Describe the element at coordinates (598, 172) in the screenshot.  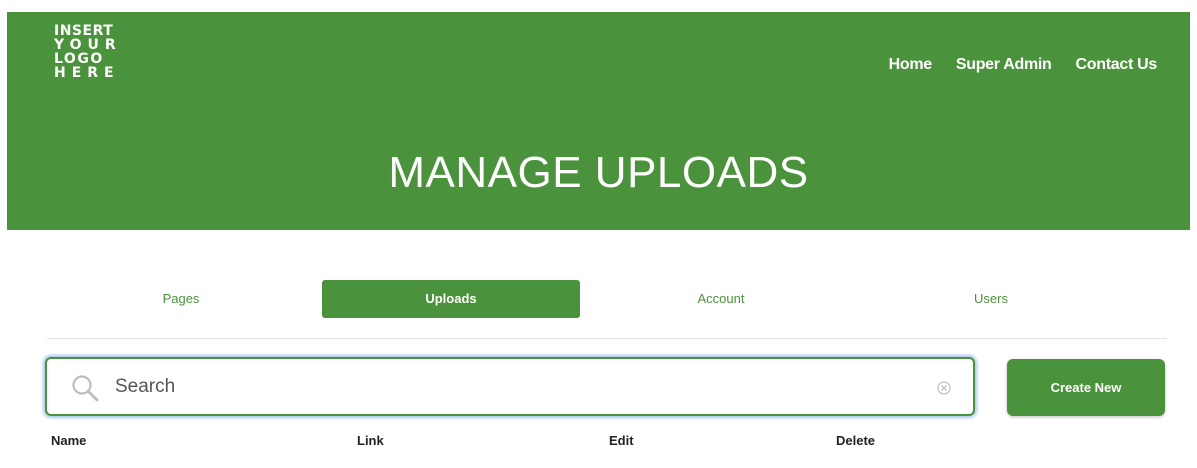
I see `page-title: MANAGE UPLOADS` at that location.